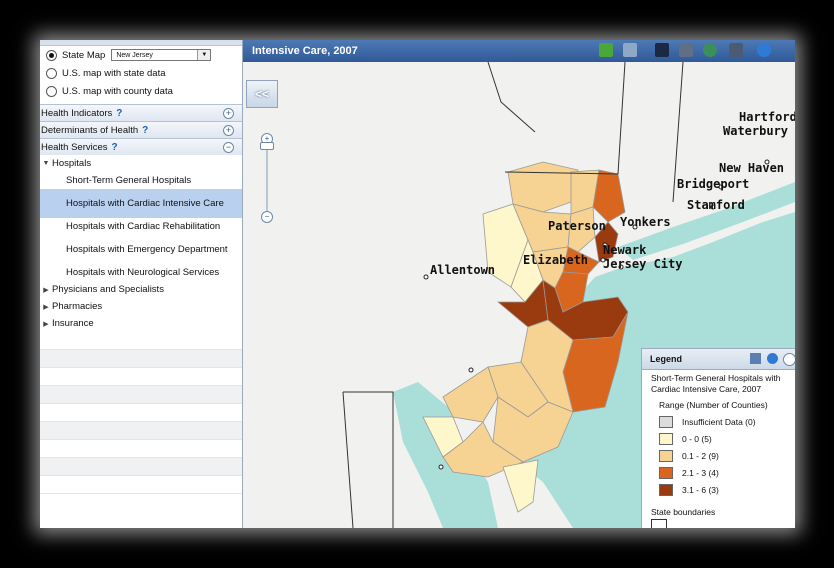 This screenshot has height=568, width=834. Describe the element at coordinates (767, 117) in the screenshot. I see `city-hartford: Hartford` at that location.